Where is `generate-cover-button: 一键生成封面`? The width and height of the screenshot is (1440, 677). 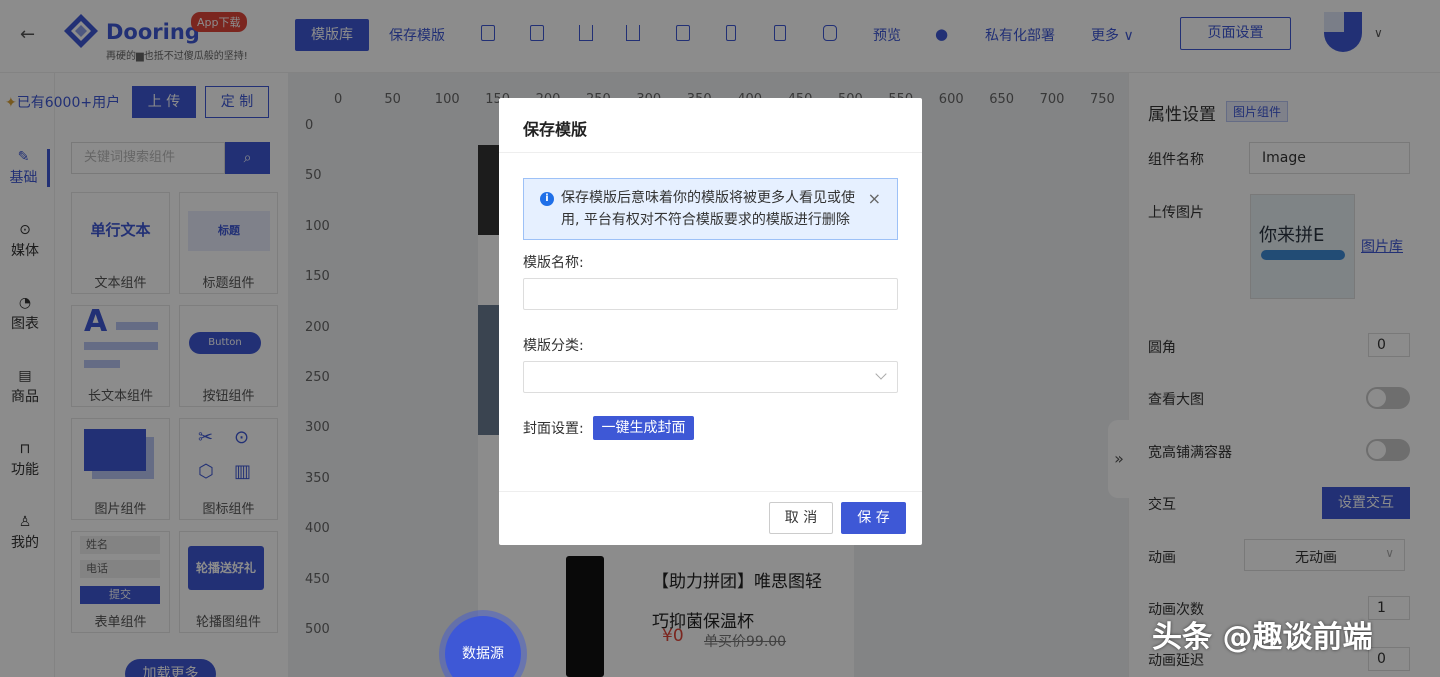
generate-cover-button: 一键生成封面 is located at coordinates (643, 428).